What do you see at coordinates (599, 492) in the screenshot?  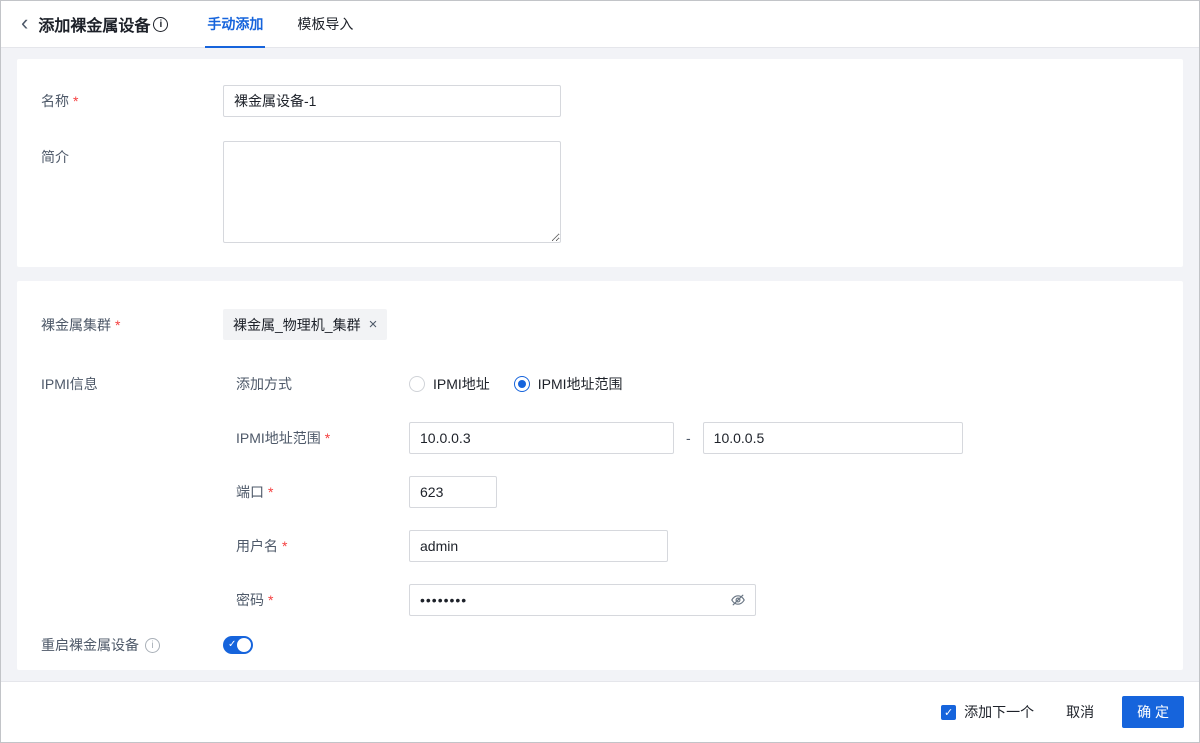 I see `port-row: 端口 *` at bounding box center [599, 492].